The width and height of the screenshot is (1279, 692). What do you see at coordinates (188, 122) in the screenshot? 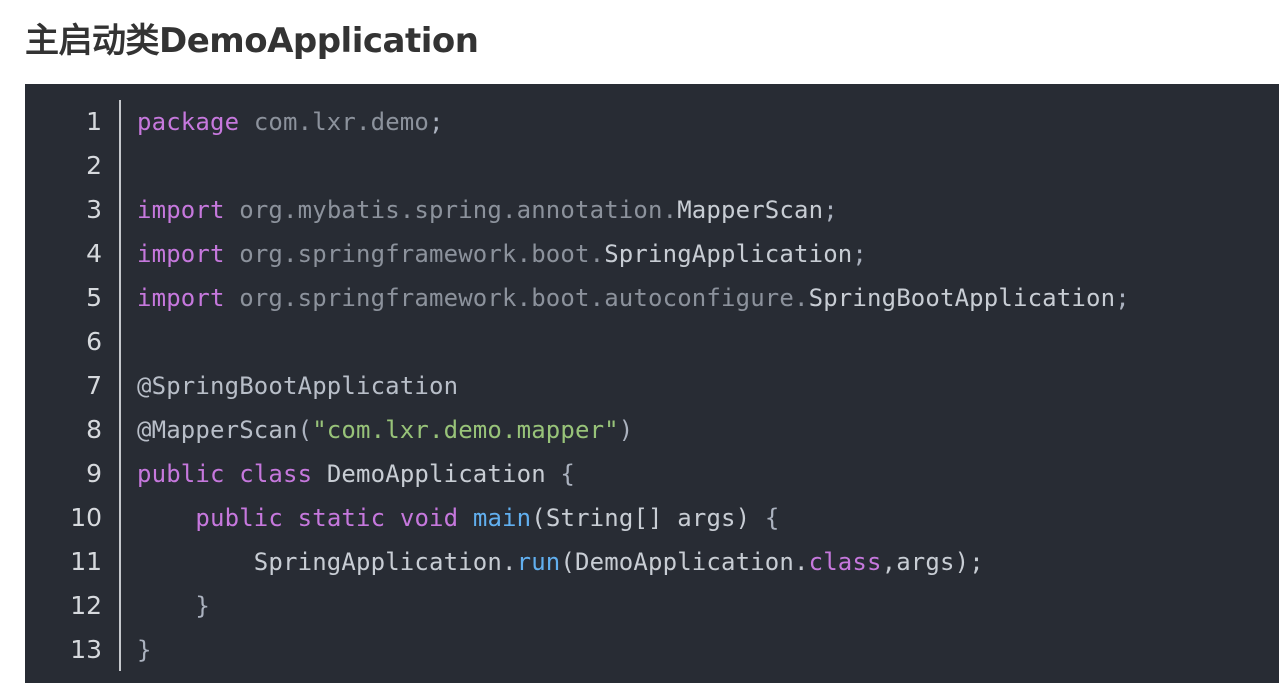
I see `code-token-keyword: package` at bounding box center [188, 122].